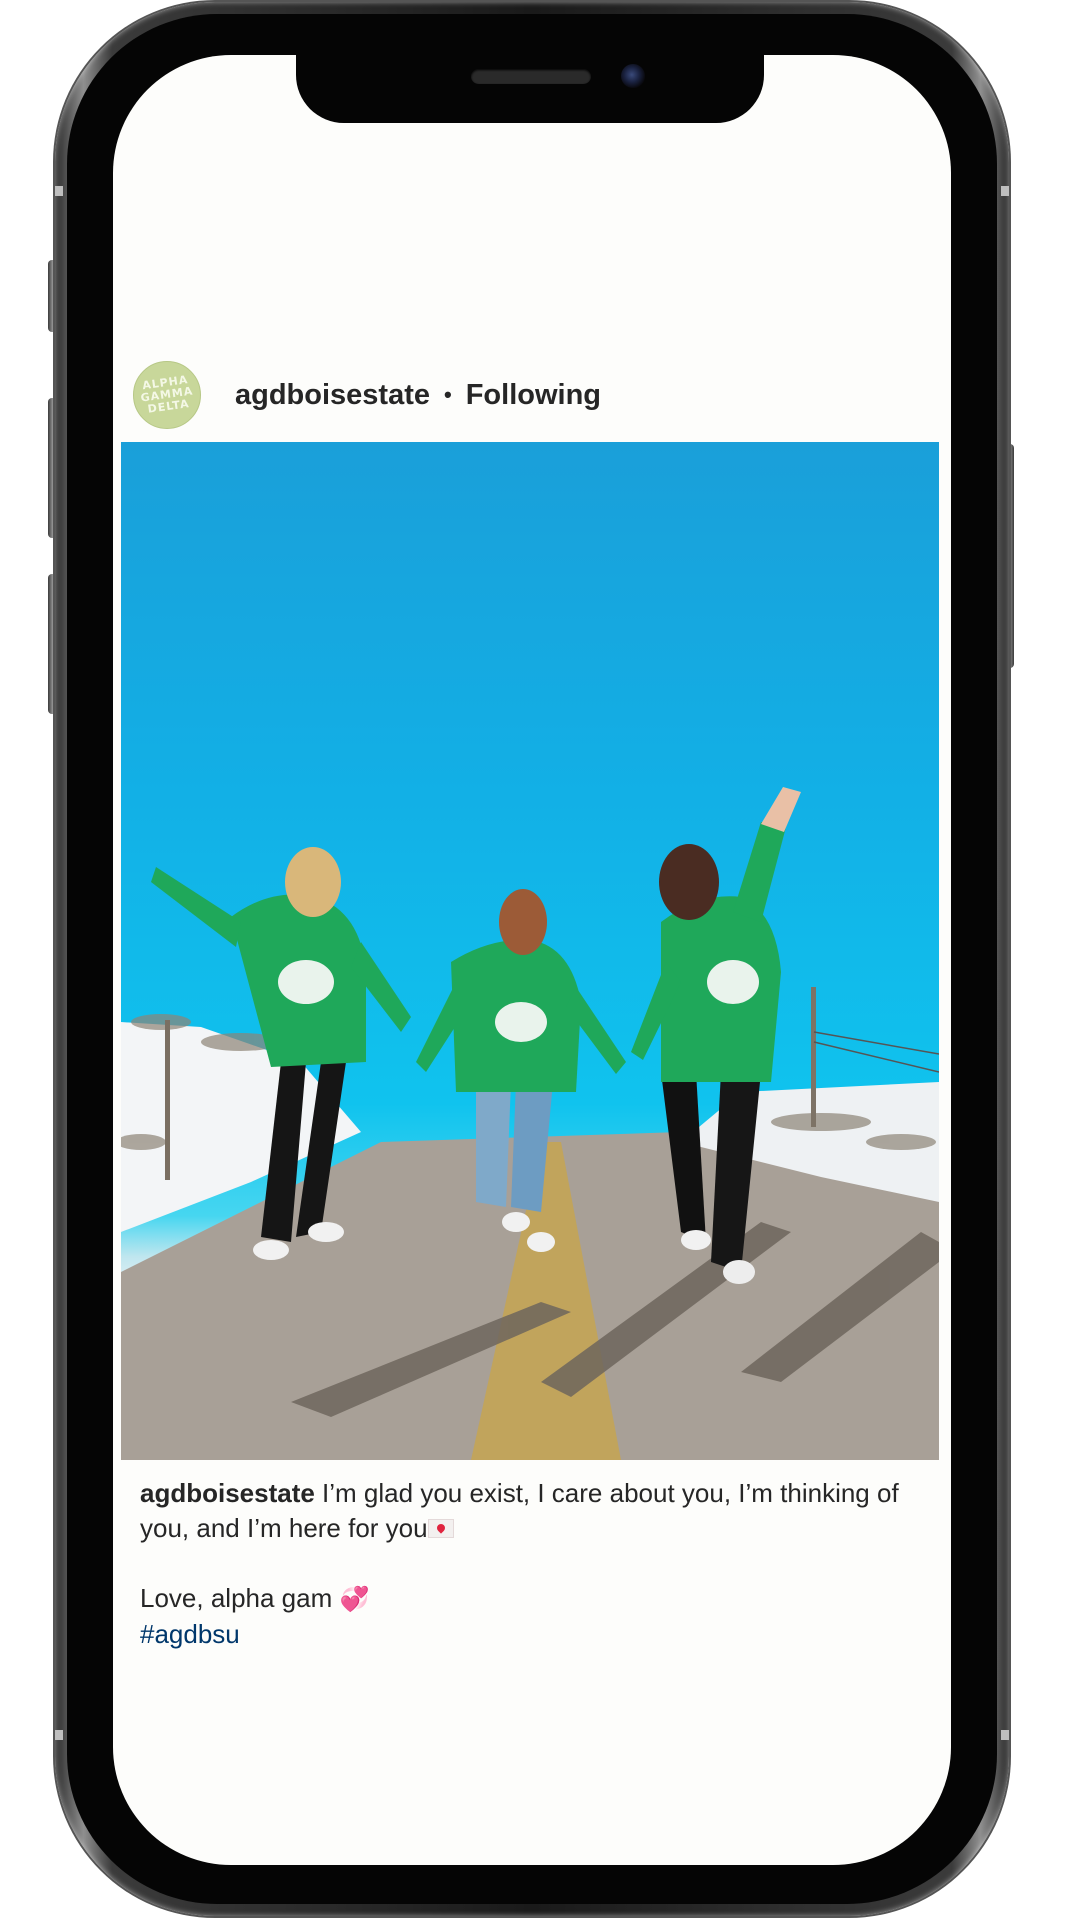 The height and width of the screenshot is (1920, 1080). I want to click on two-hearts-emoji-icon: 💞, so click(354, 1599).